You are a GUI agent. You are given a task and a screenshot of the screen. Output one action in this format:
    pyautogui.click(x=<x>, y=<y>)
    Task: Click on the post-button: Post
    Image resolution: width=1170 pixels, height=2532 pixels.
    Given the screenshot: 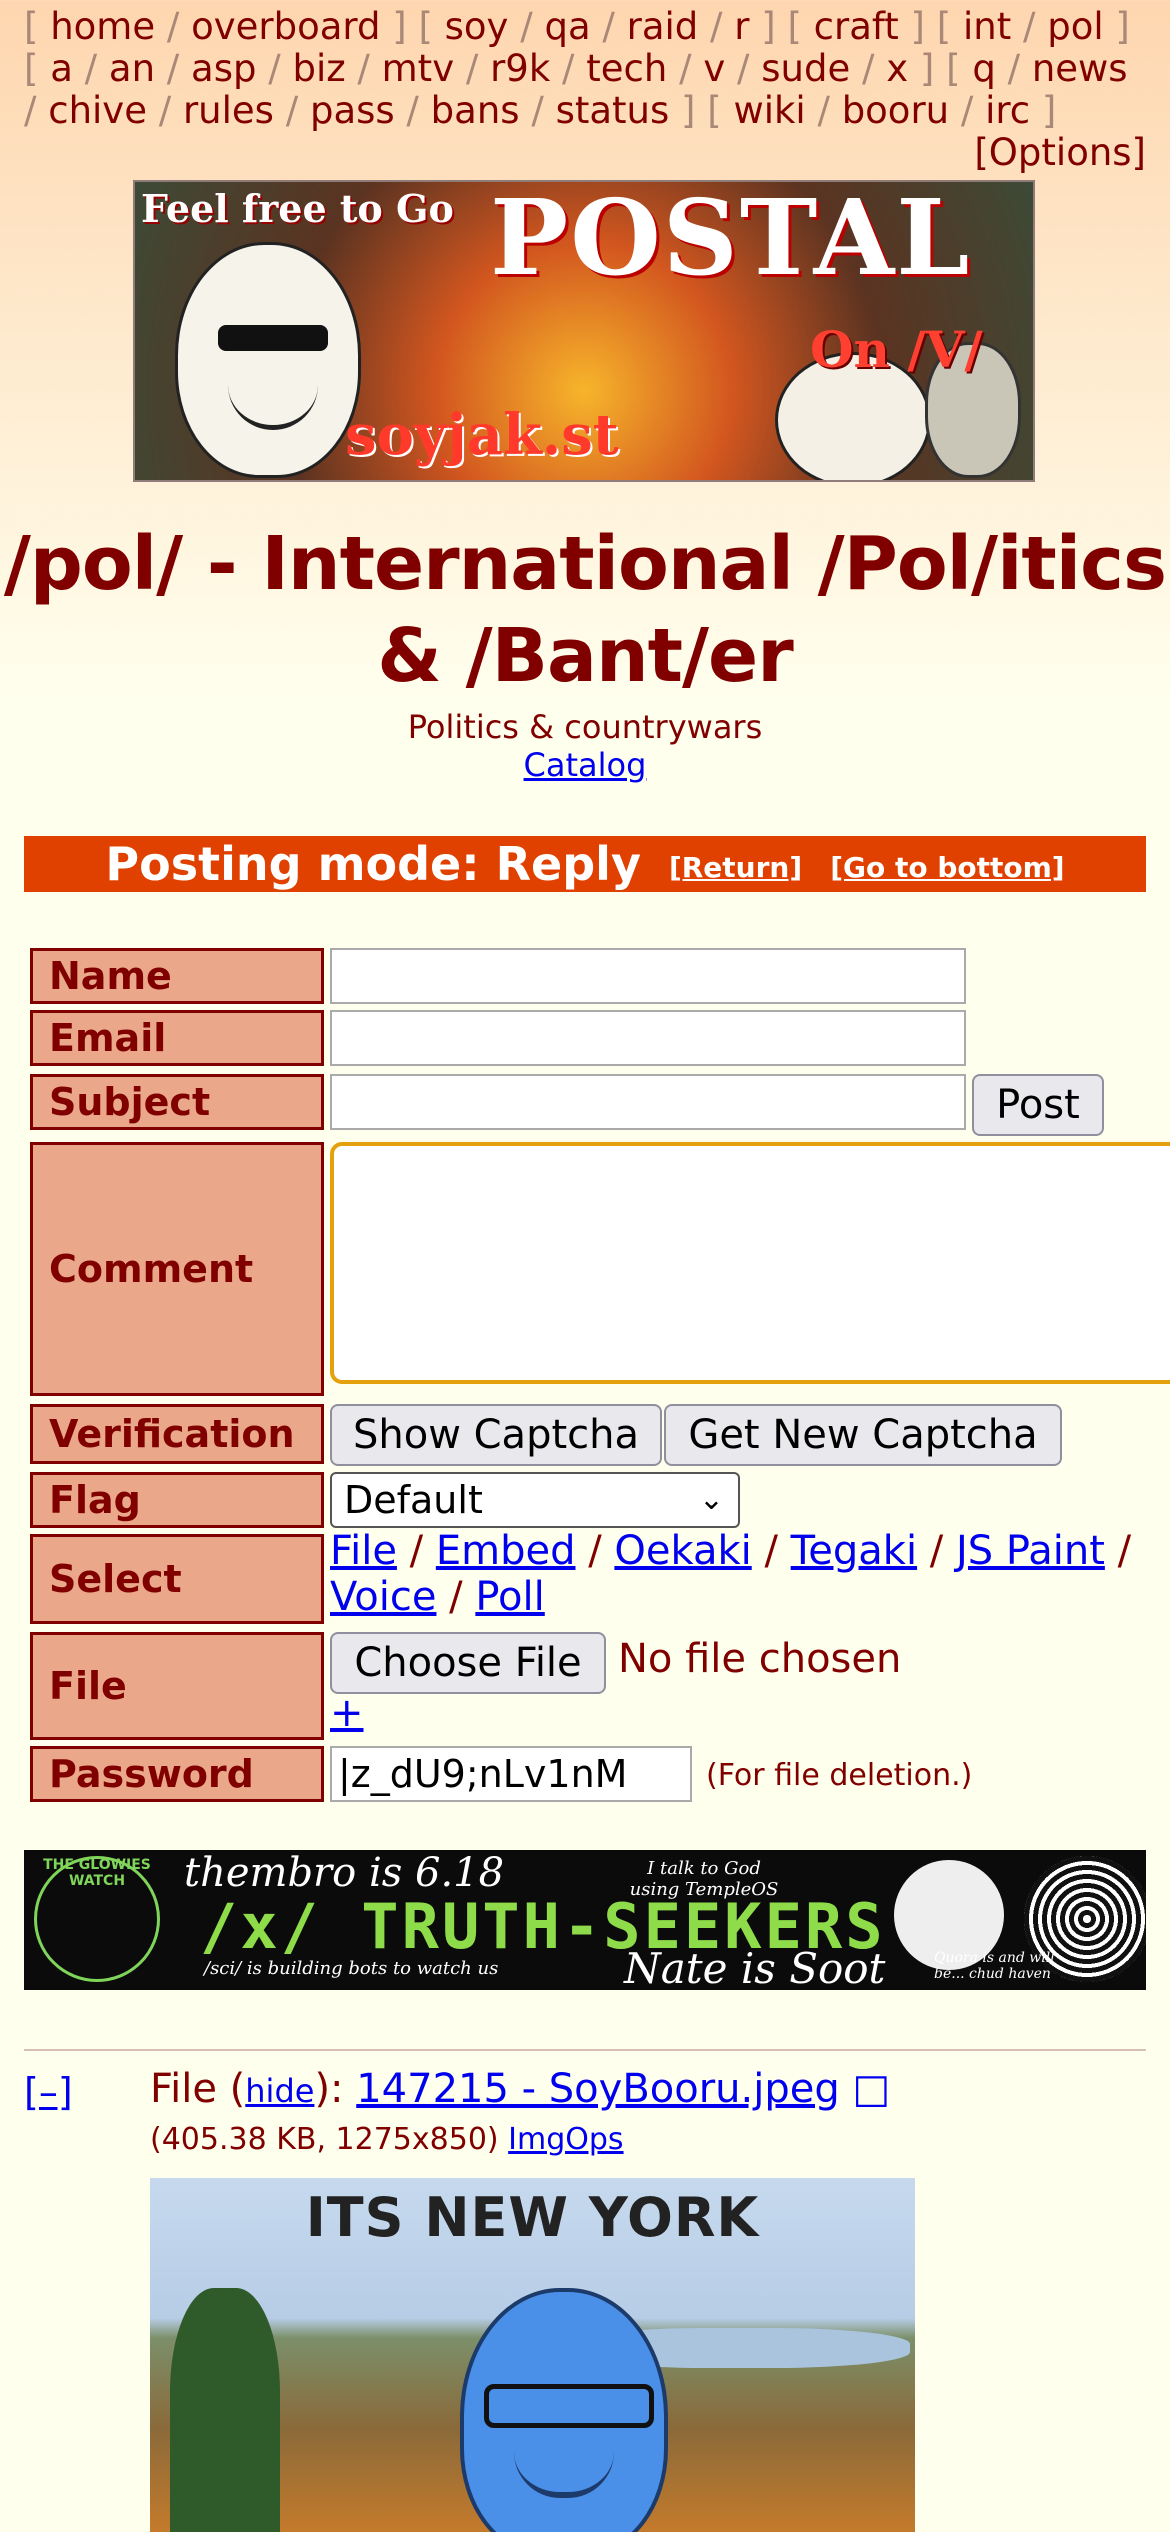 What is the action you would take?
    pyautogui.click(x=1038, y=1105)
    